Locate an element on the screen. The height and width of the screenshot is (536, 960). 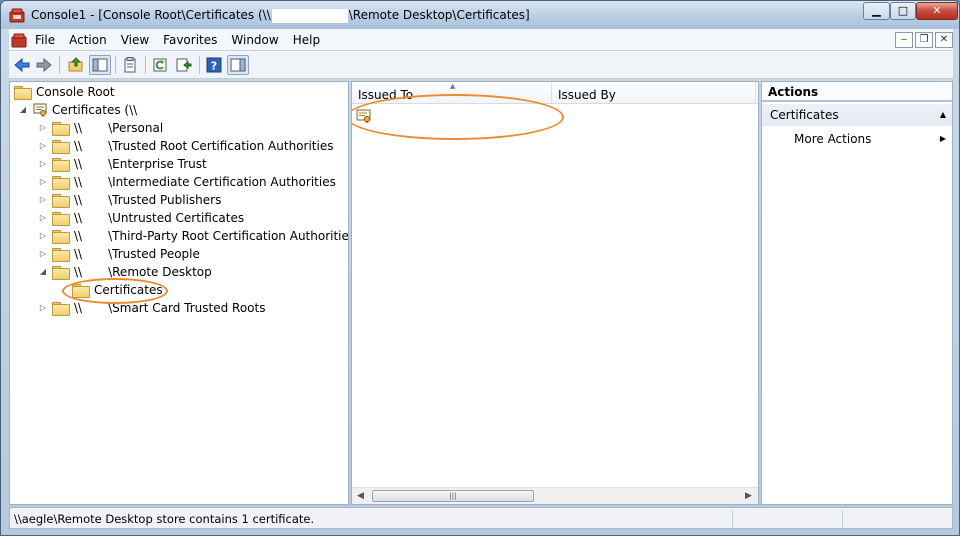
menu-favorites: Favorites is located at coordinates (190, 40).